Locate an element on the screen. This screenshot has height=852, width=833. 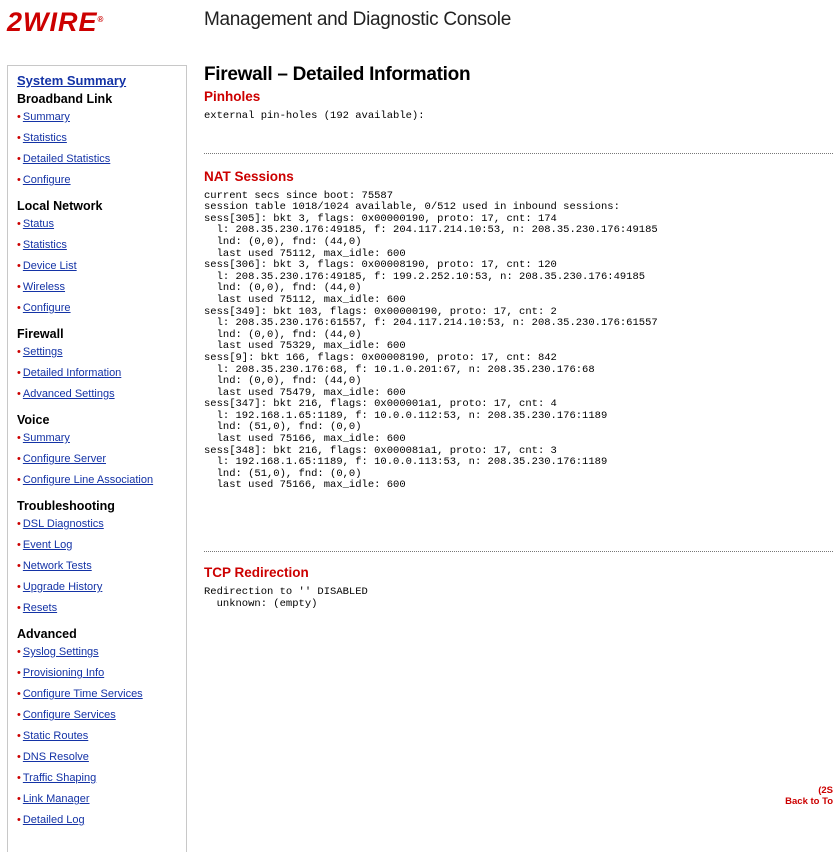
nav-item: • Traffic Shaping is located at coordinates (101, 778).